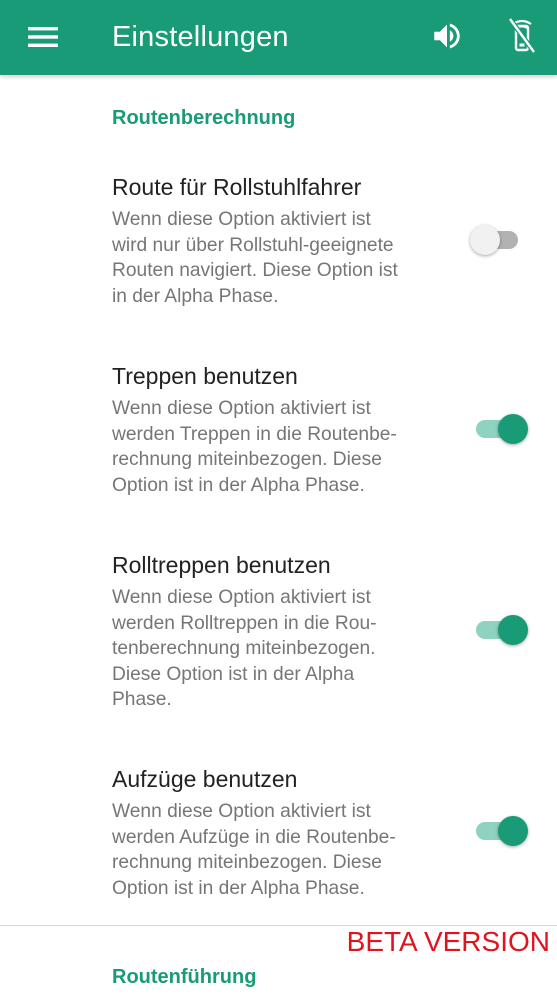  What do you see at coordinates (254, 434) in the screenshot?
I see `summary-line: werden Treppen in die Routenbe-` at bounding box center [254, 434].